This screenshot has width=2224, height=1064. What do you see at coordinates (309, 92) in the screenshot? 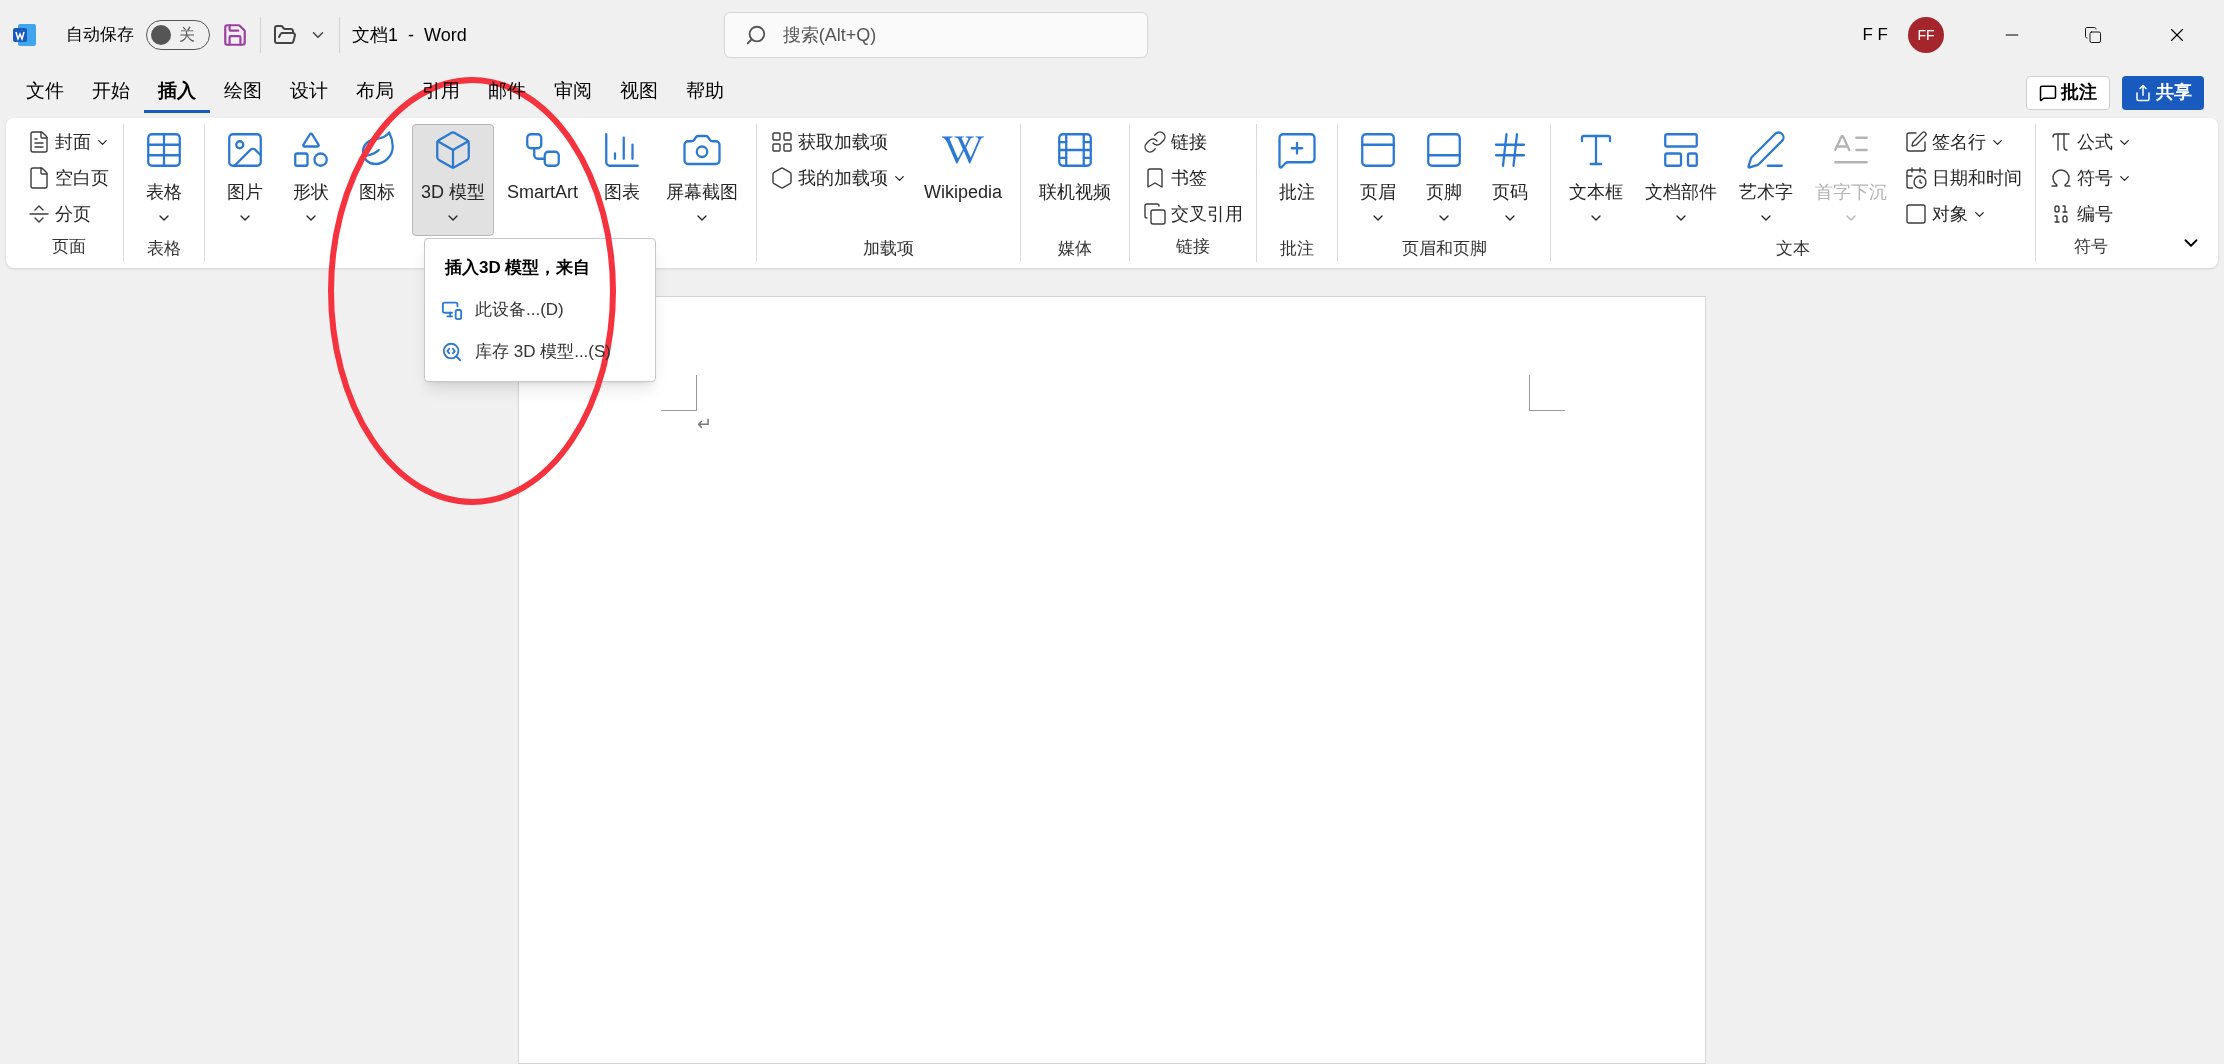
I see `menu-tab: 设计` at bounding box center [309, 92].